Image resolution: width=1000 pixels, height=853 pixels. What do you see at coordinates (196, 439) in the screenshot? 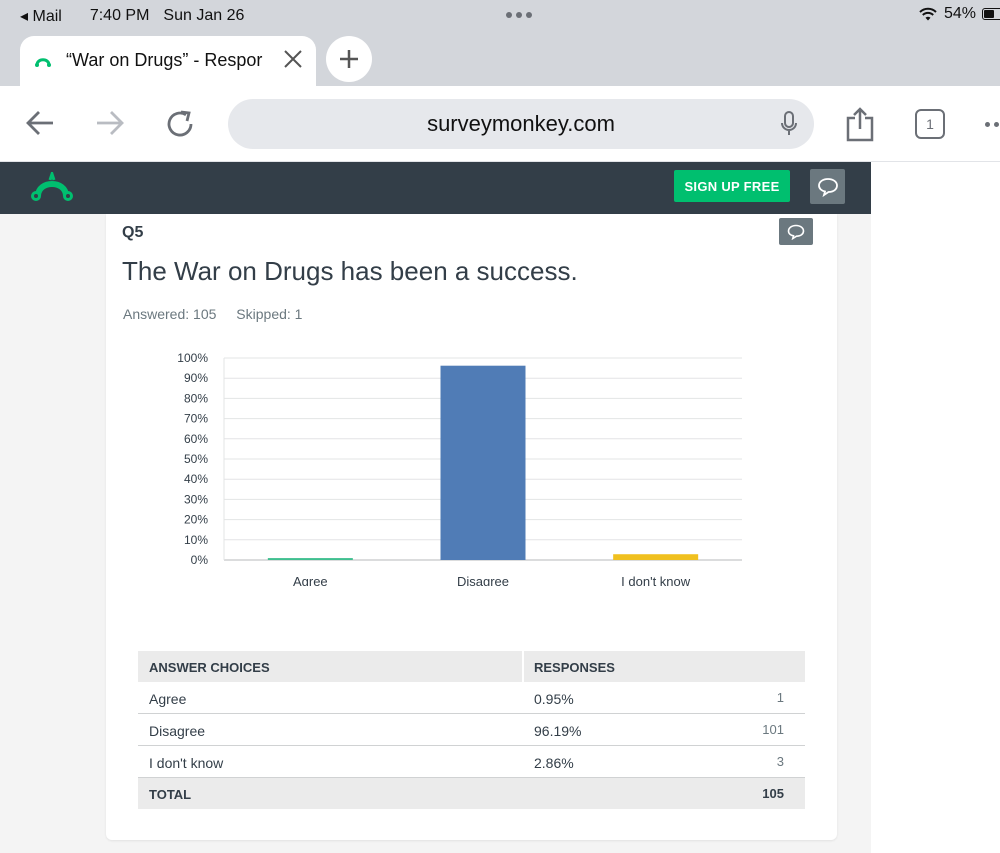
I see `y-tick-label: 60%` at bounding box center [196, 439].